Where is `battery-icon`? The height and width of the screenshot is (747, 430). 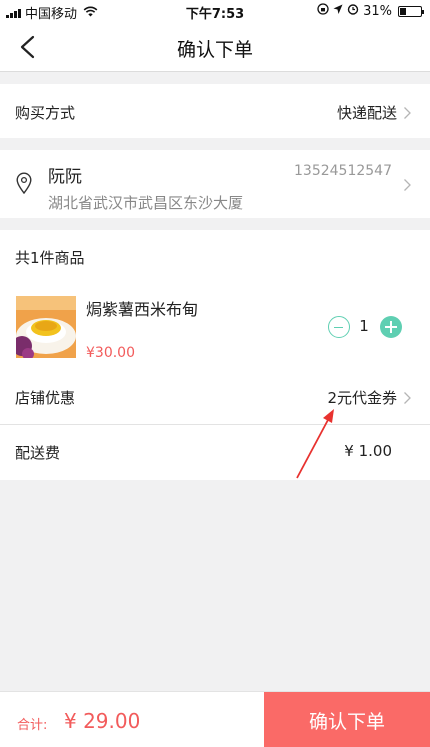
battery-icon is located at coordinates (411, 11).